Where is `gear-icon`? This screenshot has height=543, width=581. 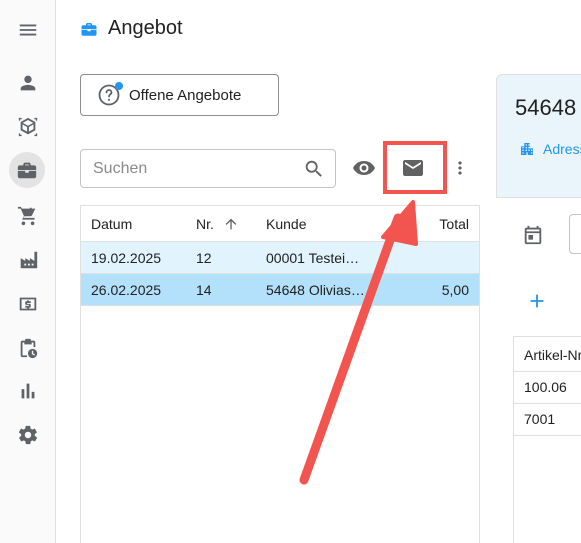
gear-icon is located at coordinates (28, 435).